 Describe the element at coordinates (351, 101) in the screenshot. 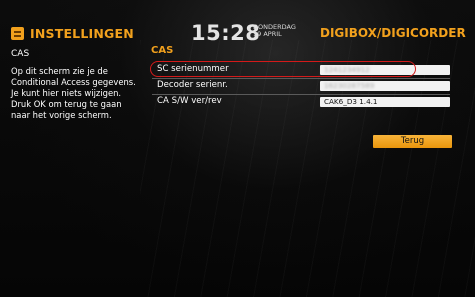

I see `ca-sw-version-value: CAK6_D3 1.4.1` at that location.